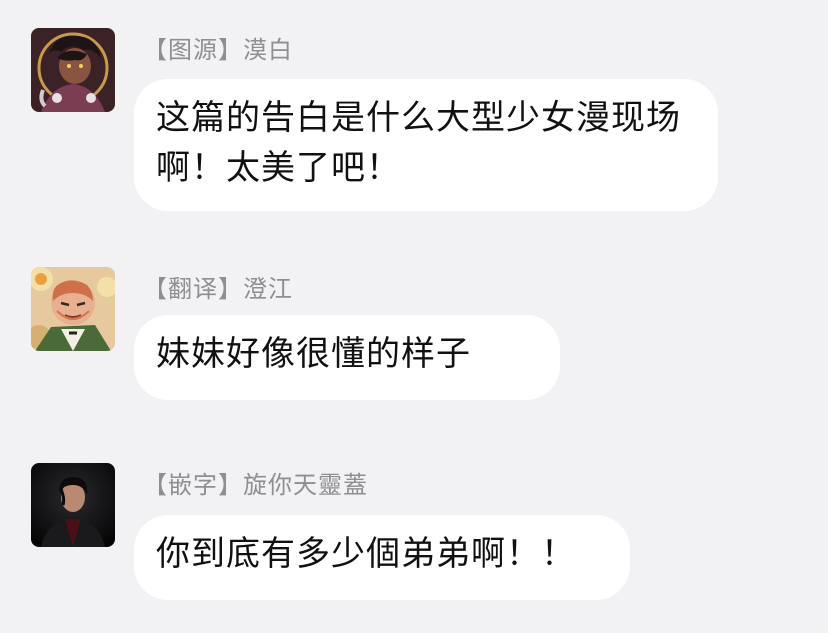  Describe the element at coordinates (255, 485) in the screenshot. I see `sender-name: 【嵌字】旋你天靈蓋` at that location.